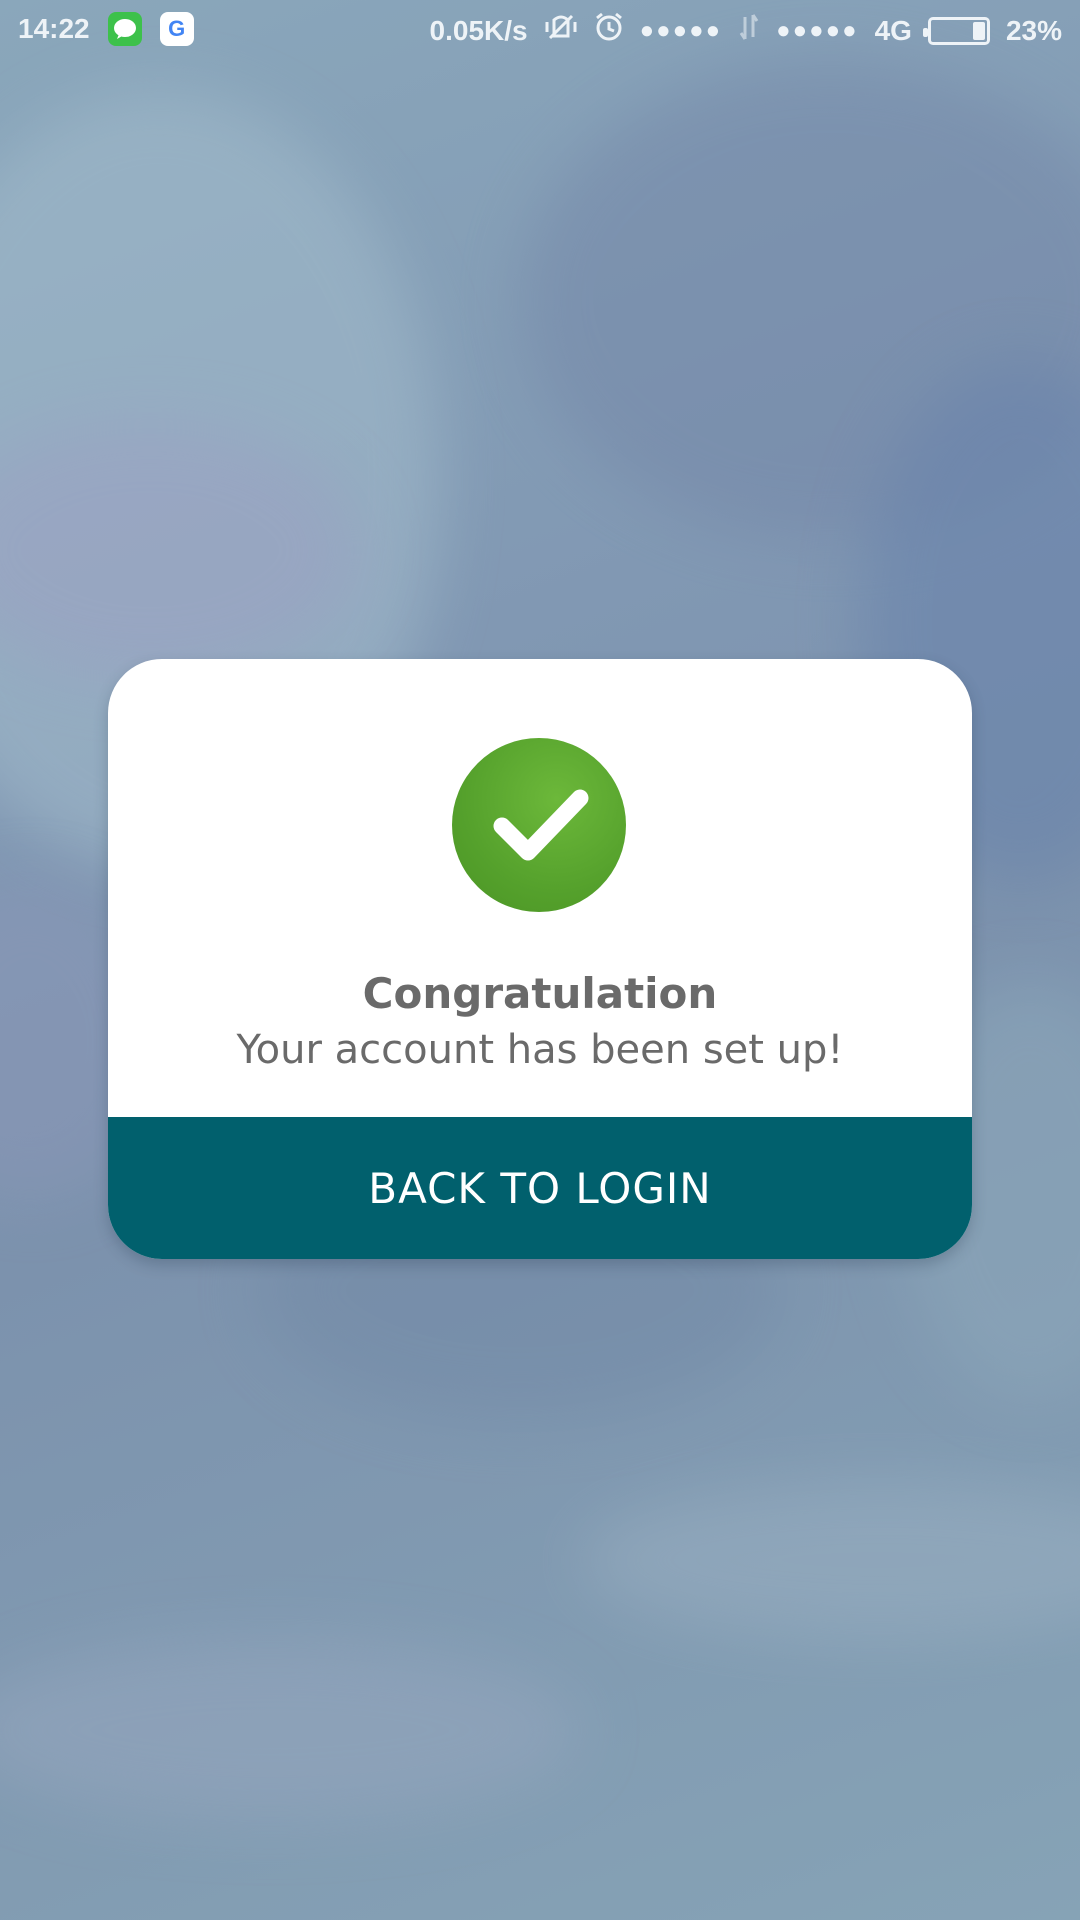 The width and height of the screenshot is (1080, 1920). What do you see at coordinates (124, 29) in the screenshot?
I see `messages-app-icon` at bounding box center [124, 29].